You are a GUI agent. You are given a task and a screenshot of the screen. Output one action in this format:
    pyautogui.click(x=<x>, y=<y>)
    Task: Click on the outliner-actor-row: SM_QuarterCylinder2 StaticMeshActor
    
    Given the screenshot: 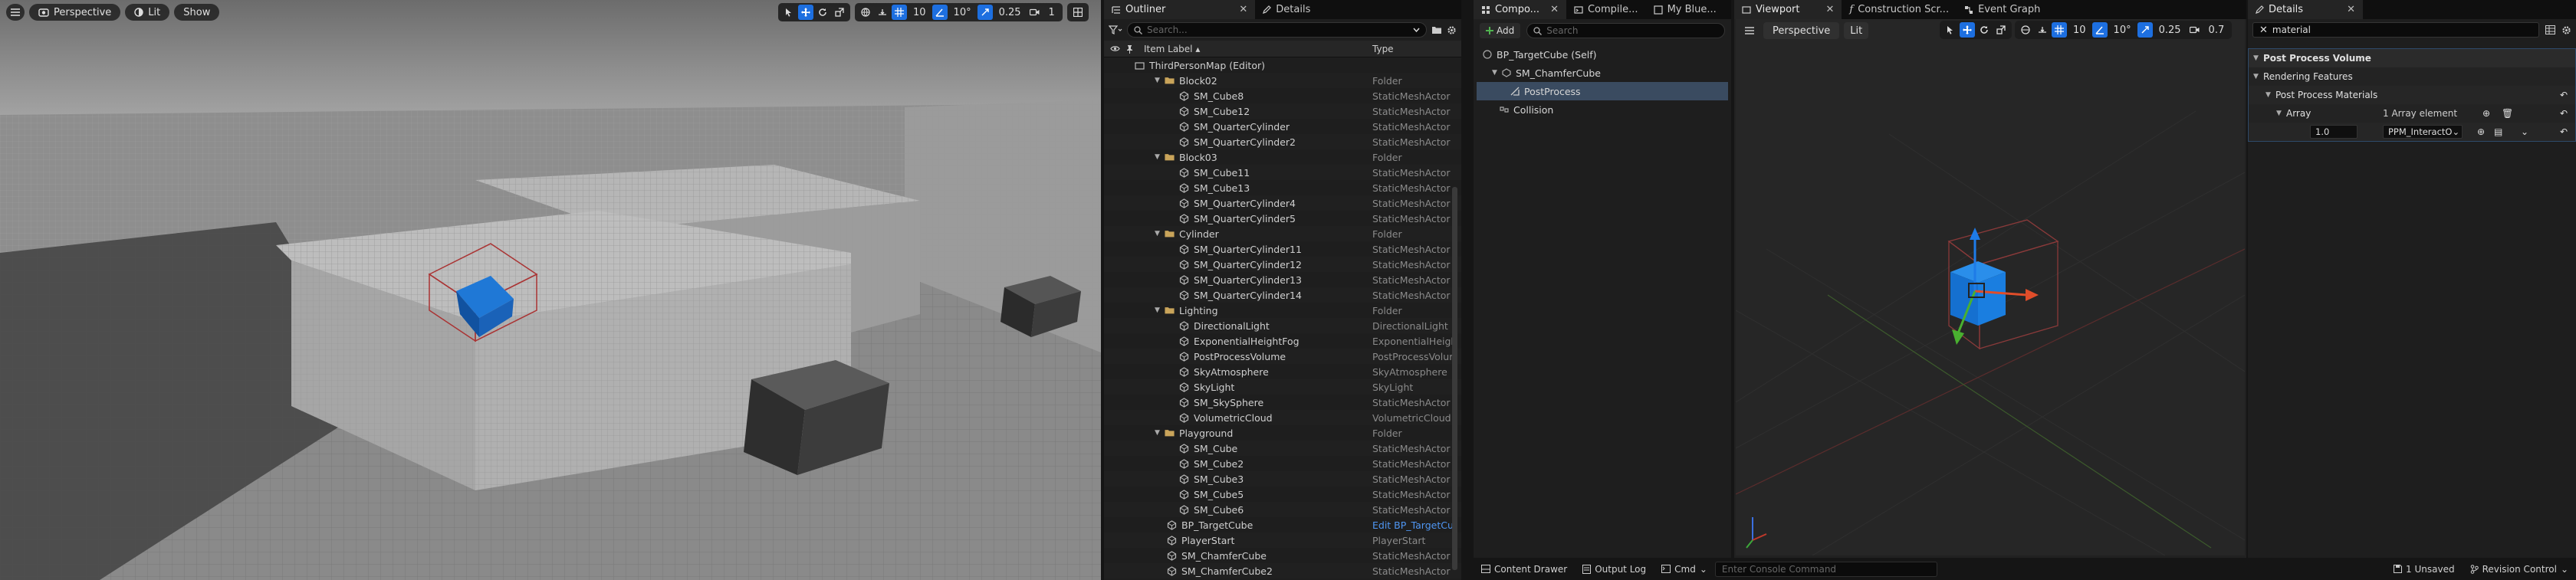 What is the action you would take?
    pyautogui.click(x=1282, y=142)
    